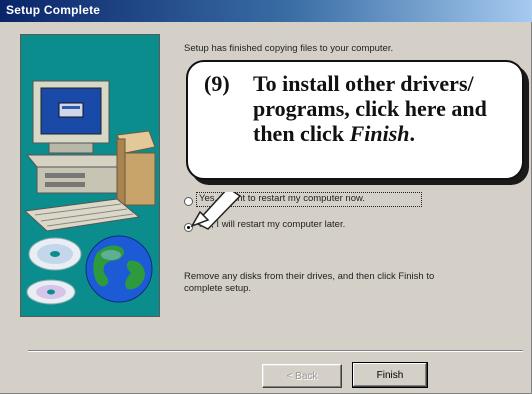  What do you see at coordinates (302, 376) in the screenshot?
I see `back-button: < Back` at bounding box center [302, 376].